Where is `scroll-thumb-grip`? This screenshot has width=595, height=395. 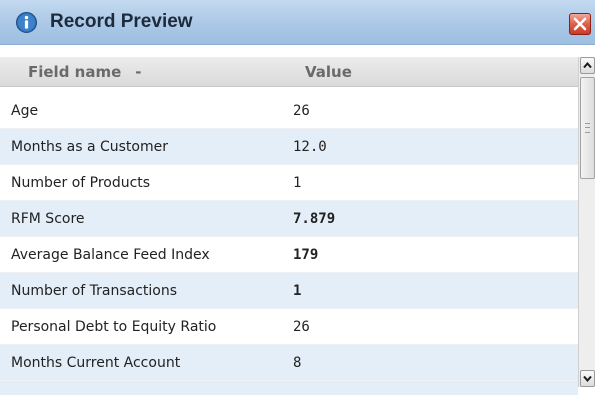 scroll-thumb-grip is located at coordinates (587, 128).